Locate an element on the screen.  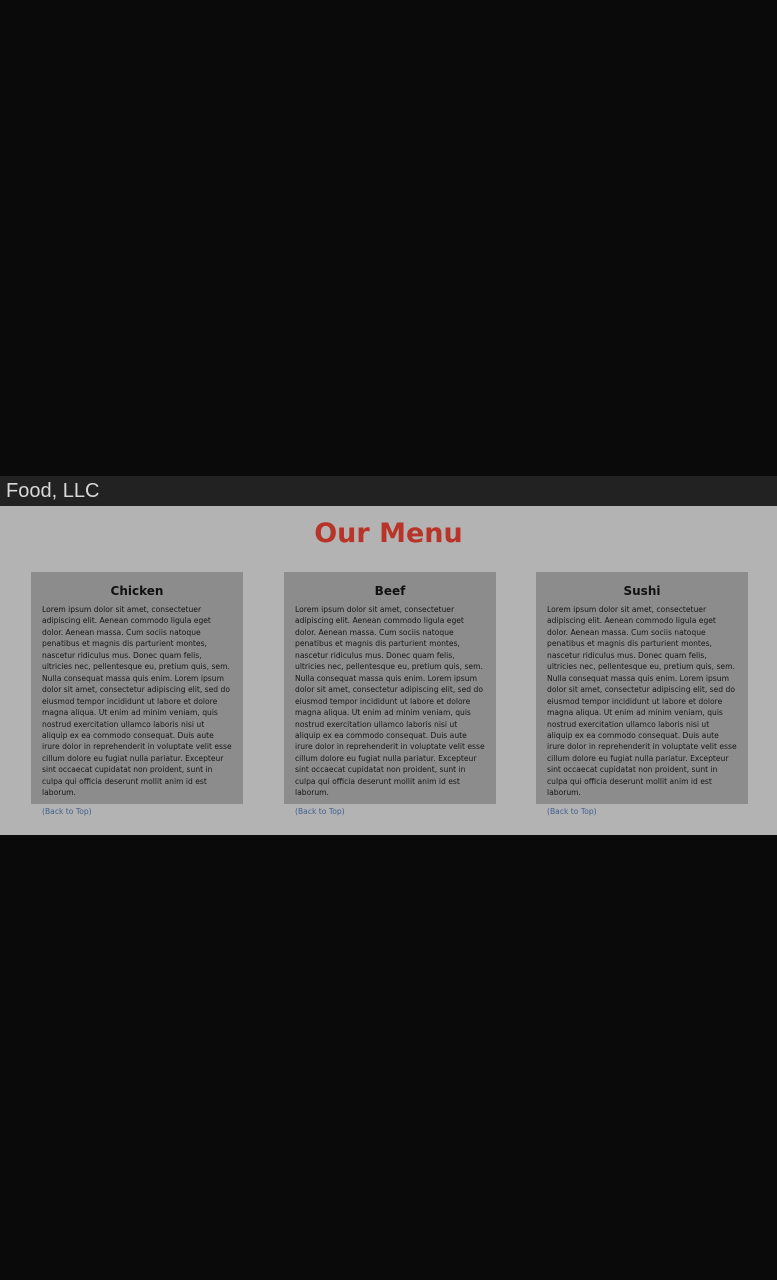
menu-title: Our Menu is located at coordinates (388, 533).